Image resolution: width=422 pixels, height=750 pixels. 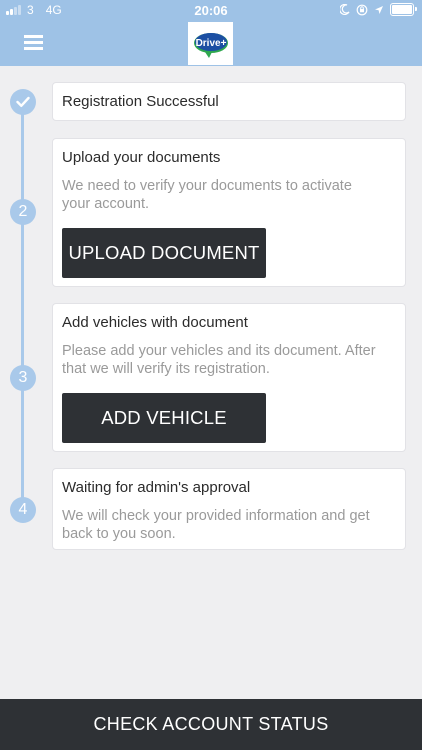 I want to click on drive-plus-logo-icon: Drive+, so click(x=210, y=45).